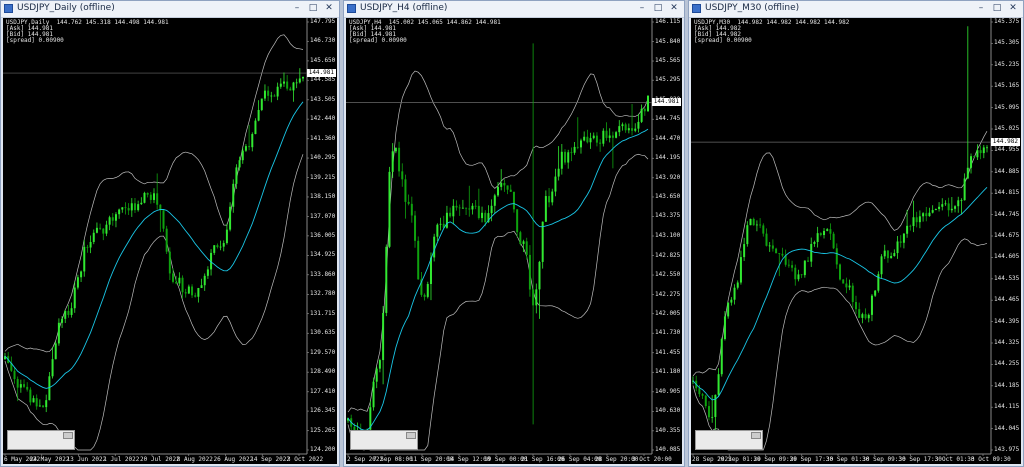  What do you see at coordinates (856, 9) in the screenshot?
I see `title-bar: USDJPY_M30 (offline) – □ ✕` at bounding box center [856, 9].